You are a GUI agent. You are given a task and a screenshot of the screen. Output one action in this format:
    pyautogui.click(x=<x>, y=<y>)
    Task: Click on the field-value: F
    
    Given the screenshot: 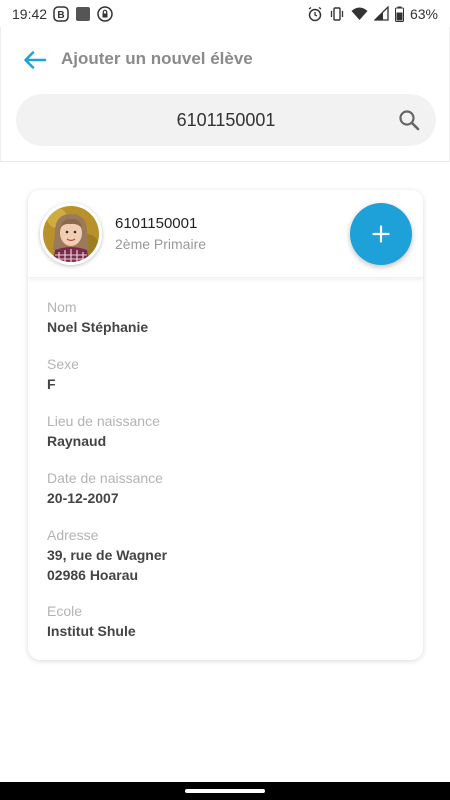 What is the action you would take?
    pyautogui.click(x=51, y=384)
    